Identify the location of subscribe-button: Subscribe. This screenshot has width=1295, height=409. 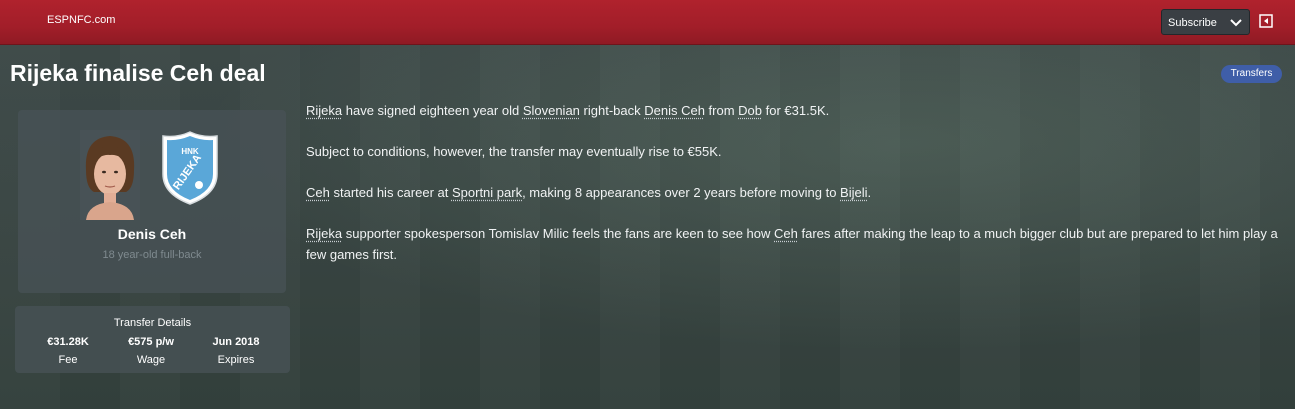
(1205, 22).